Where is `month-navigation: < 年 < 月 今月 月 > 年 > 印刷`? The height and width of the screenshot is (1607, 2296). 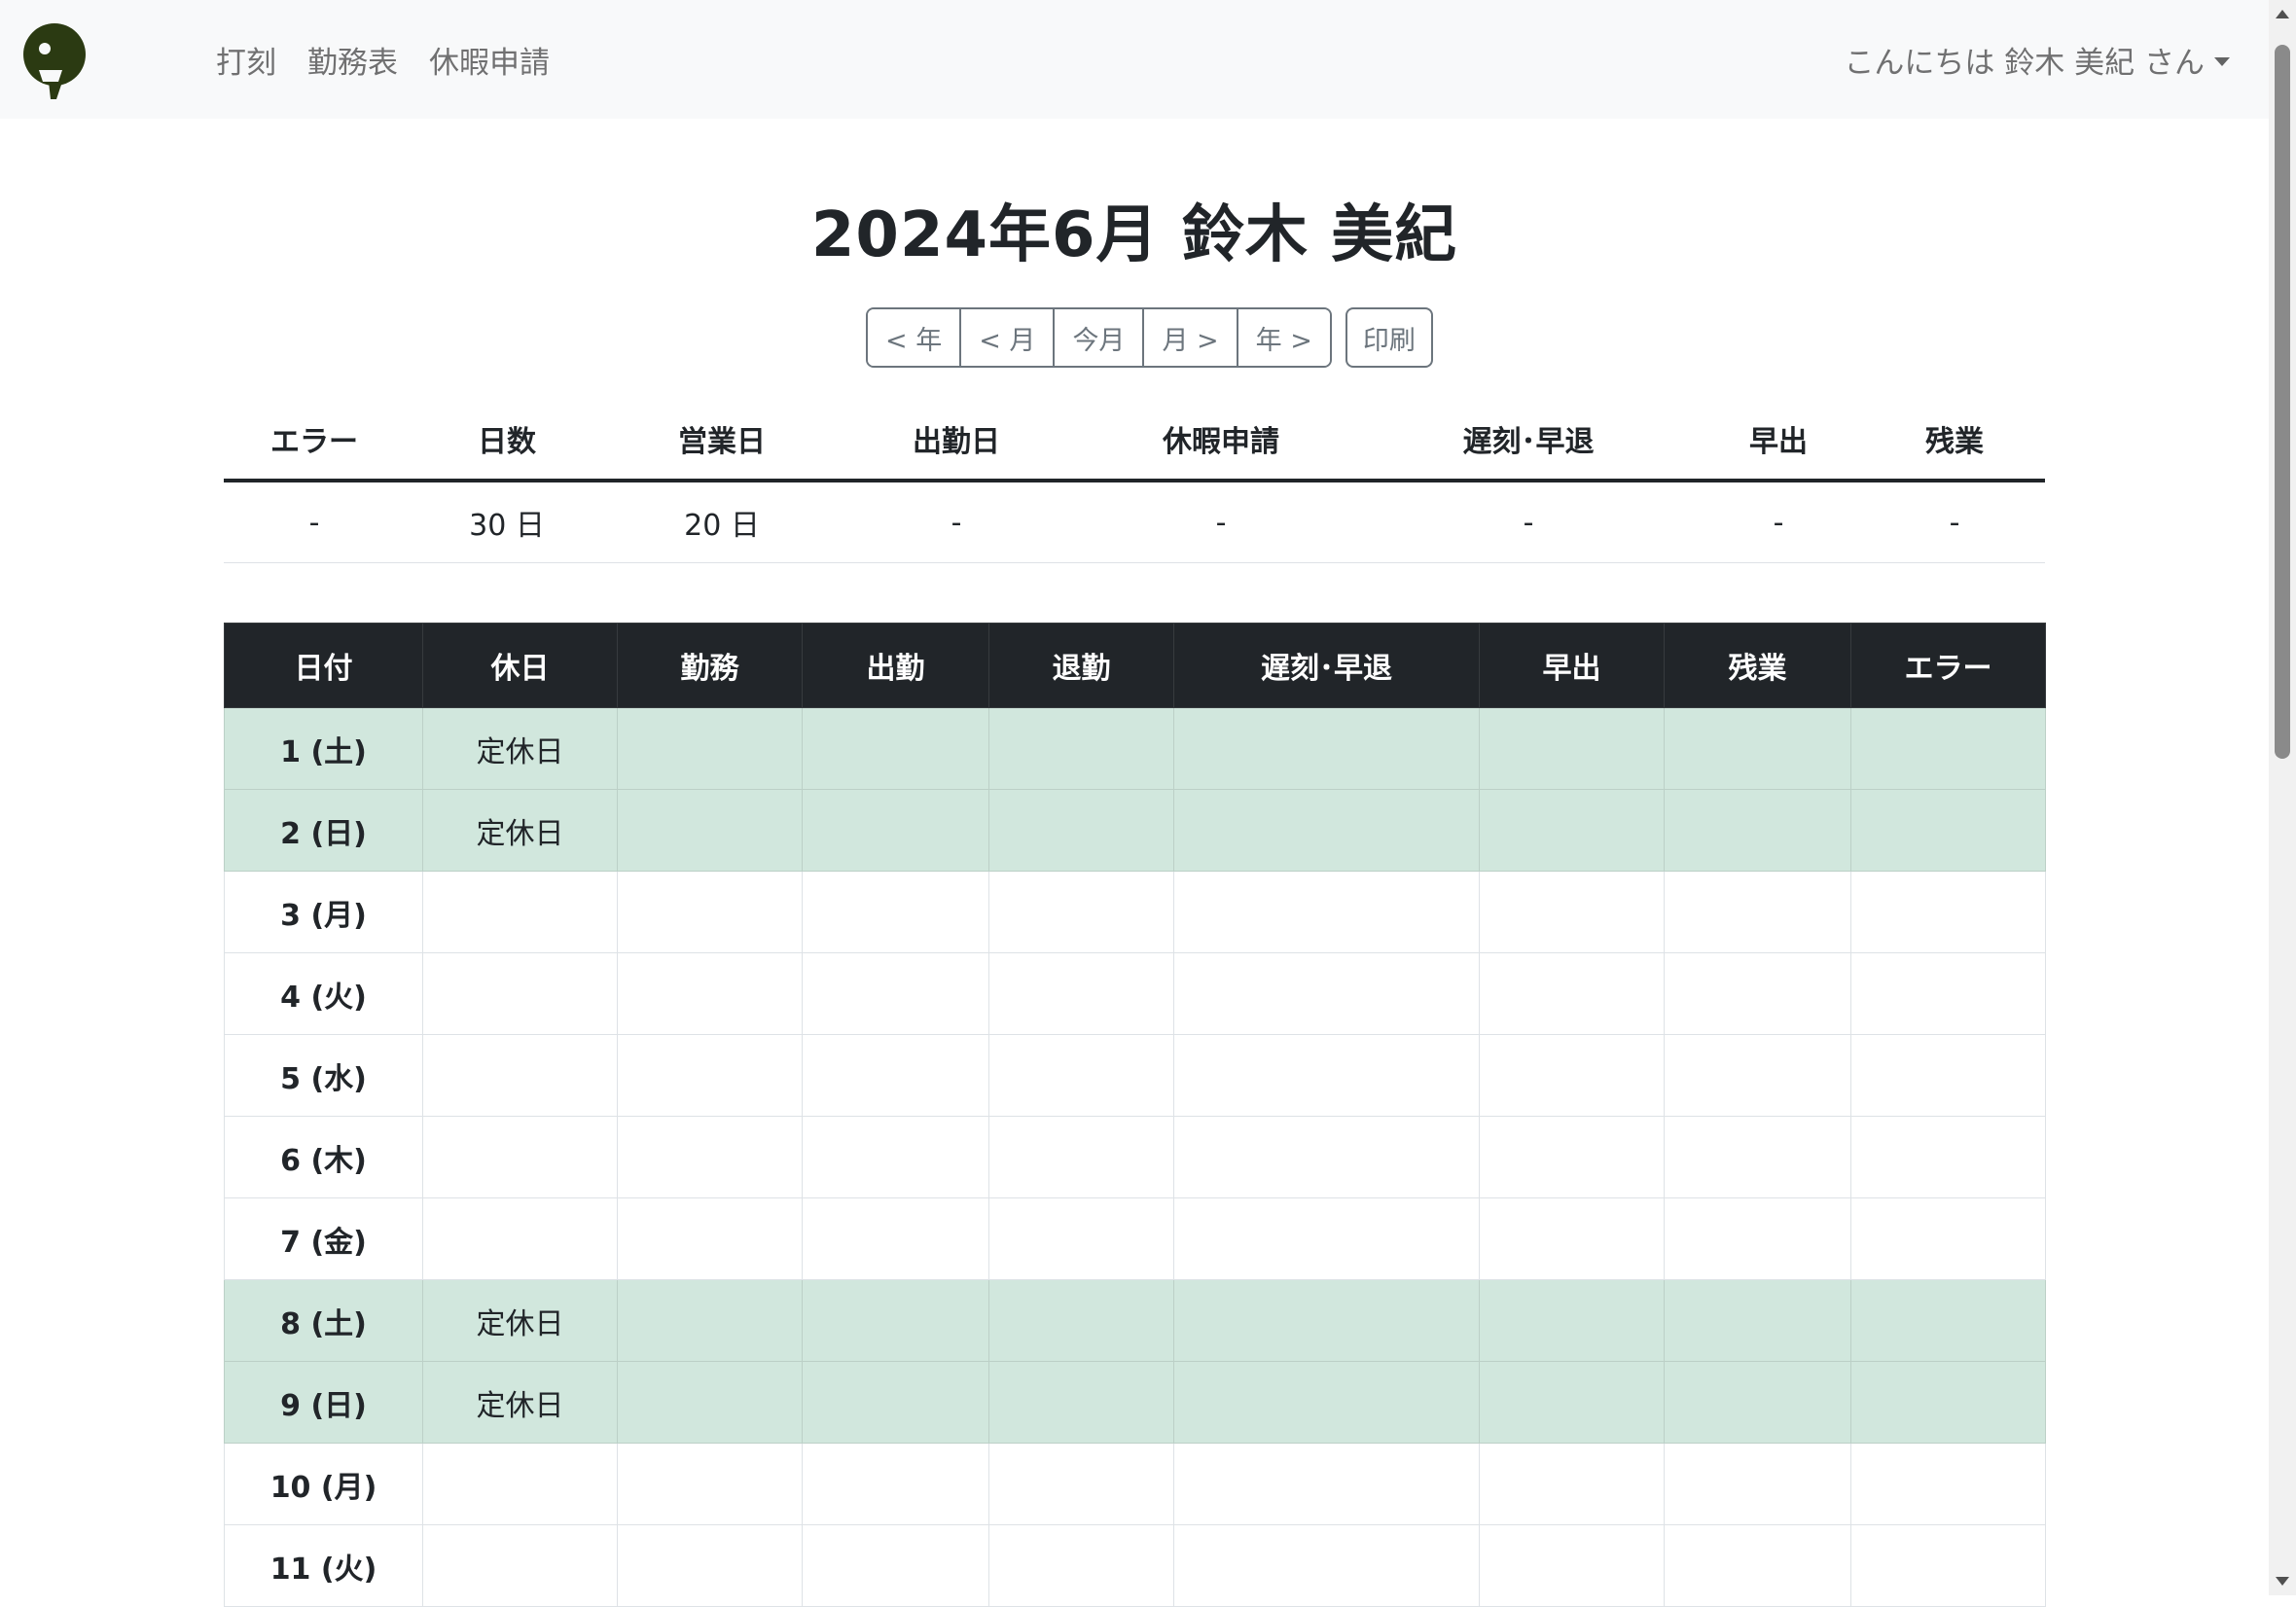 month-navigation: < 年 < 月 今月 月 > 年 > 印刷 is located at coordinates (1149, 337).